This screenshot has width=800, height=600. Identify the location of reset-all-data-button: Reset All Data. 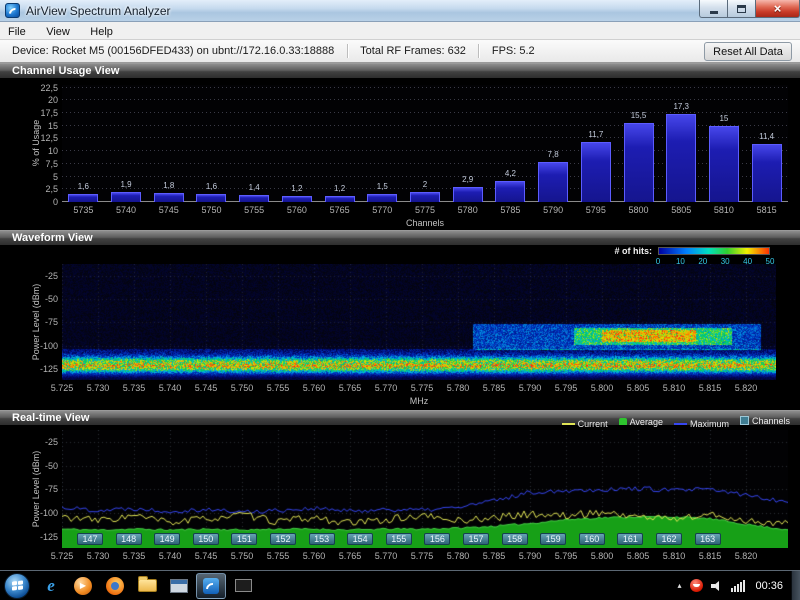
(748, 51).